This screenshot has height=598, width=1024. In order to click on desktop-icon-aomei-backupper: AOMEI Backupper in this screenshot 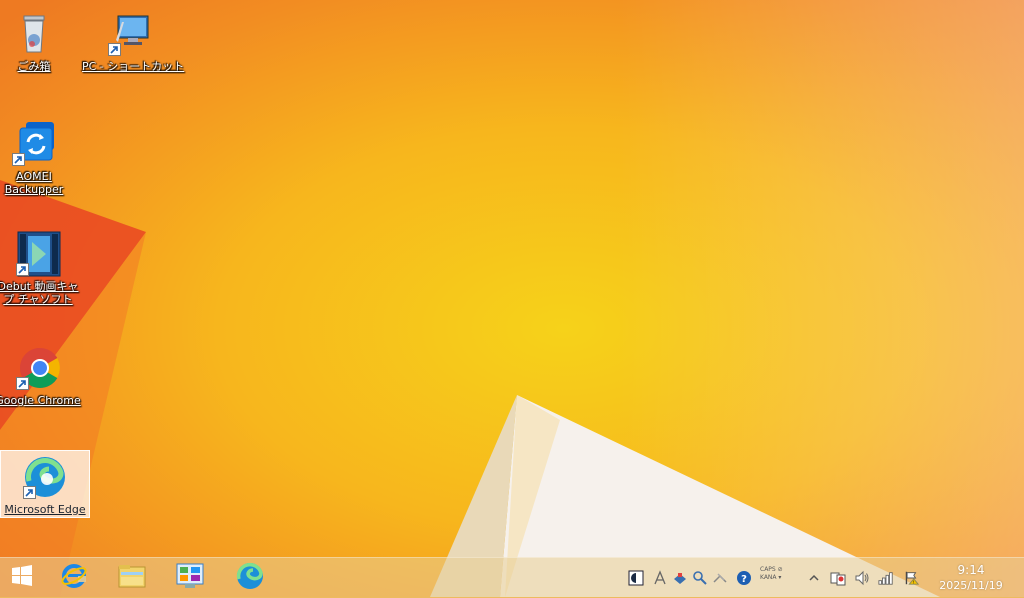, I will do `click(41, 158)`.